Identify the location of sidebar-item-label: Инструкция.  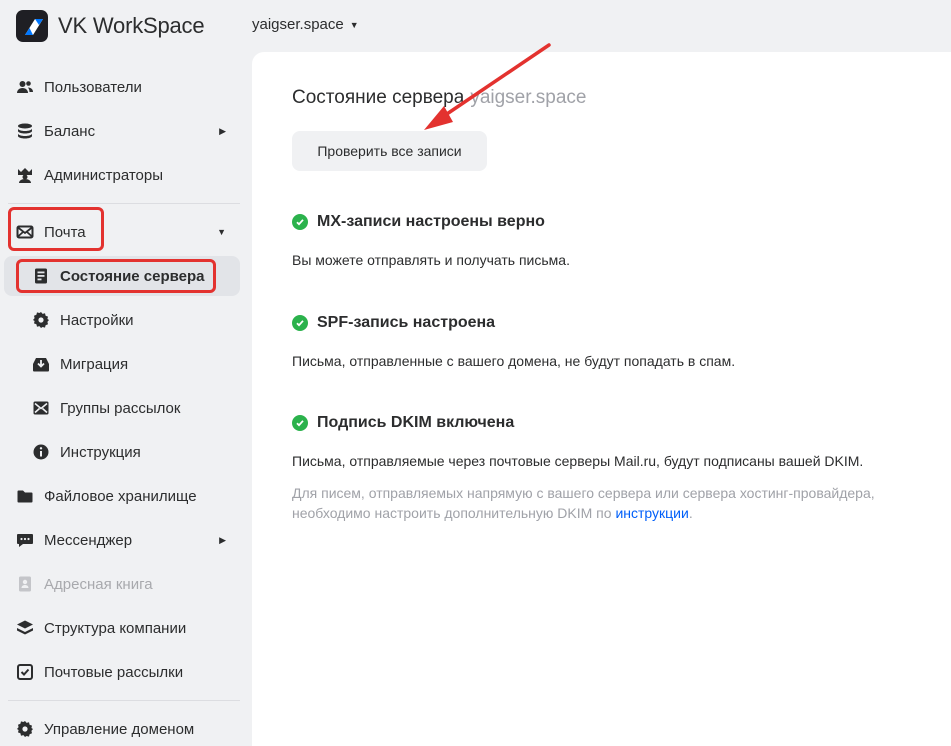
(100, 452).